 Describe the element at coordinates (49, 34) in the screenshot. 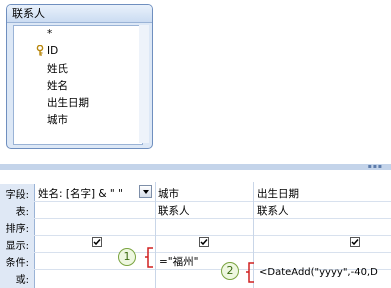

I see `field-all: *` at that location.